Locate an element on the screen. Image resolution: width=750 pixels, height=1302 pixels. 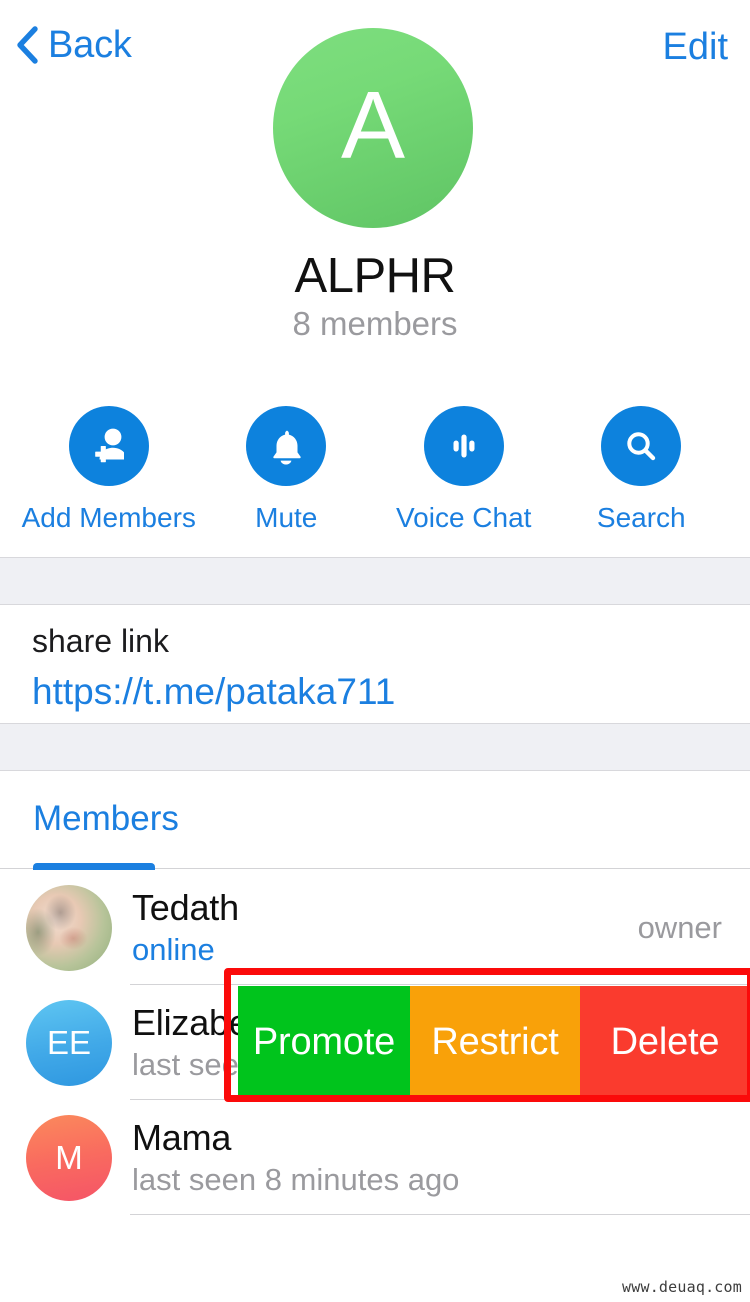
action-search: Search is located at coordinates (641, 470).